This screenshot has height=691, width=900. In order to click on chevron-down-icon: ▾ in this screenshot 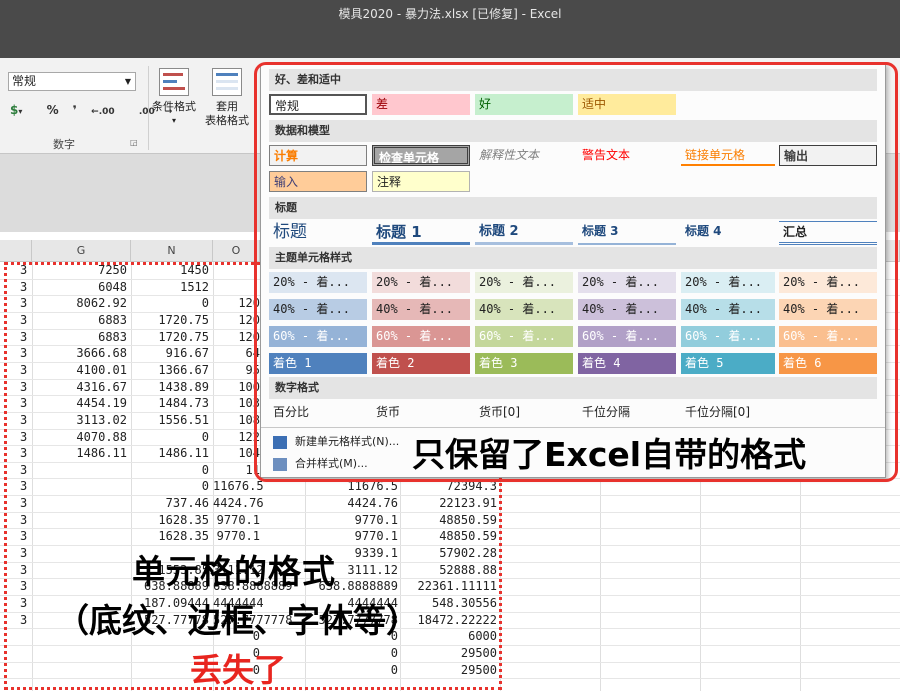, I will do `click(173, 120)`.